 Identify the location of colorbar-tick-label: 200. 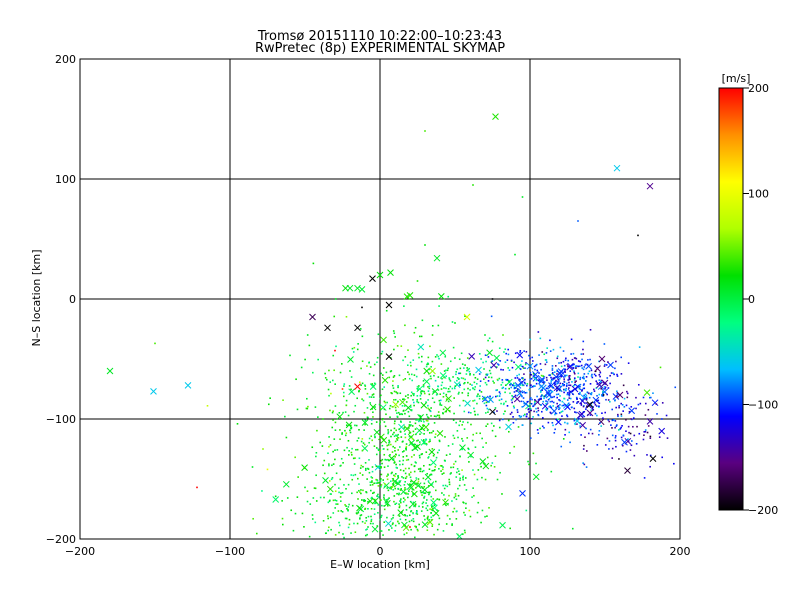
(758, 88).